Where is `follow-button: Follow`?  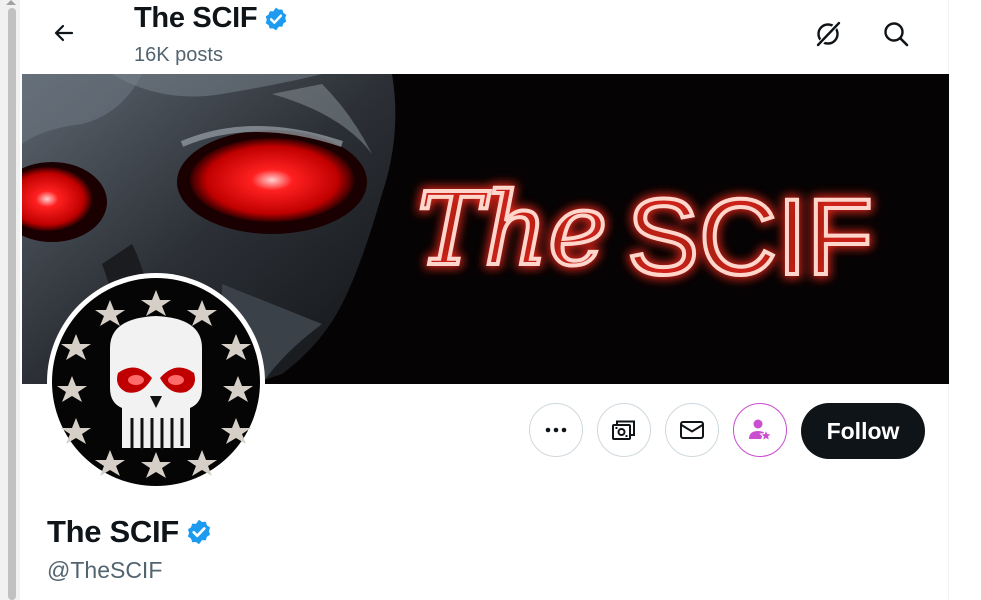 follow-button: Follow is located at coordinates (863, 431).